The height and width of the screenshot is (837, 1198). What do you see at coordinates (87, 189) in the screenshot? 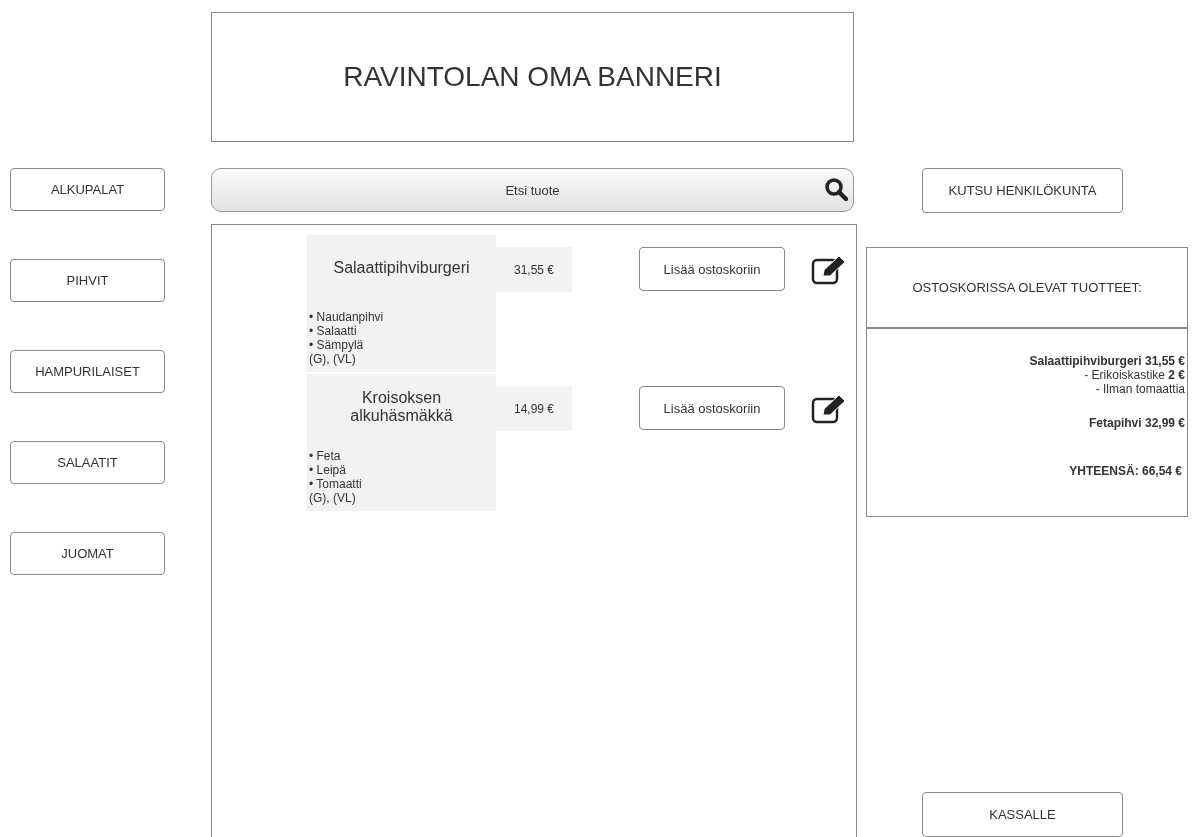
I see `category-button: ALKUPALAT` at bounding box center [87, 189].